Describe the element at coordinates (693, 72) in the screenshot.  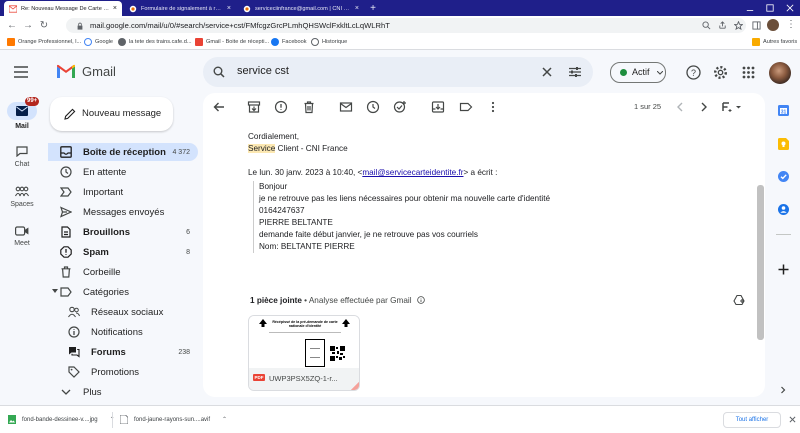
I see `help-icon: ?` at that location.